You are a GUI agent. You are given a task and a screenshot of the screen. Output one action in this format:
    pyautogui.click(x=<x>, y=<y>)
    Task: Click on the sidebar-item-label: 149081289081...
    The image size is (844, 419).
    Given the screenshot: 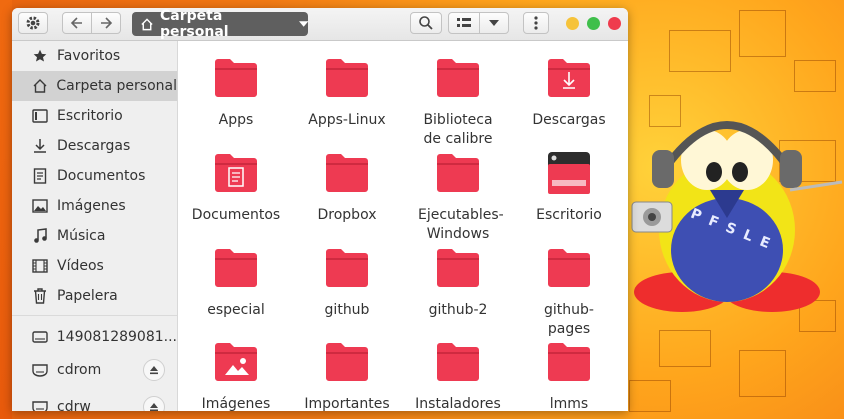 What is the action you would take?
    pyautogui.click(x=116, y=337)
    